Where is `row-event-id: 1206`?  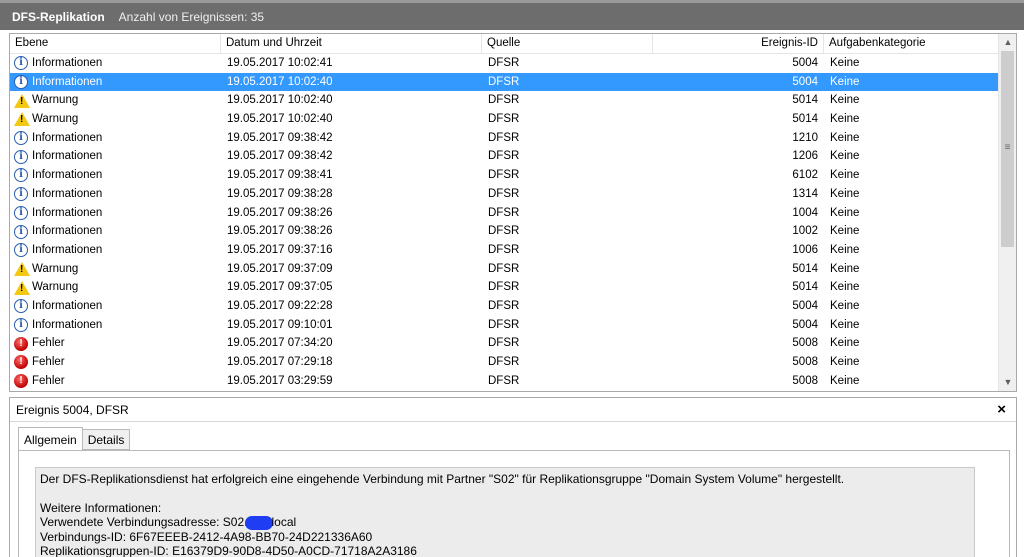 row-event-id: 1206 is located at coordinates (805, 156).